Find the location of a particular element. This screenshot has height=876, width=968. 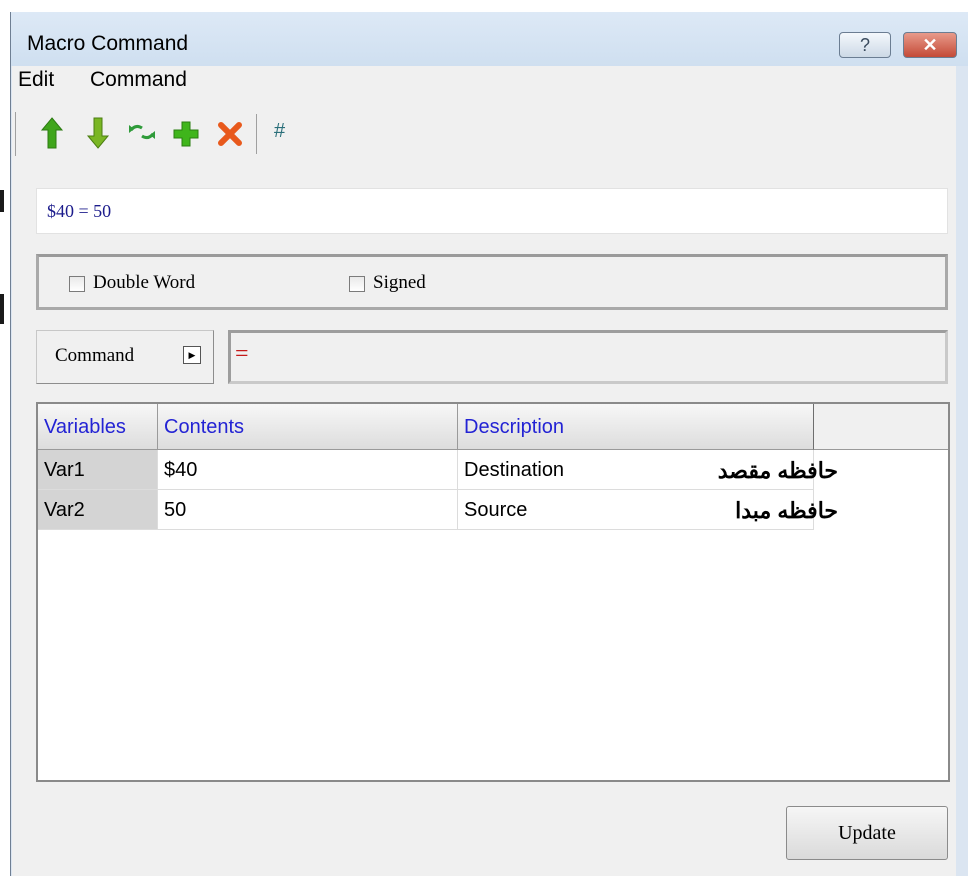

annotation-source: حافظه مبدا is located at coordinates (786, 510).